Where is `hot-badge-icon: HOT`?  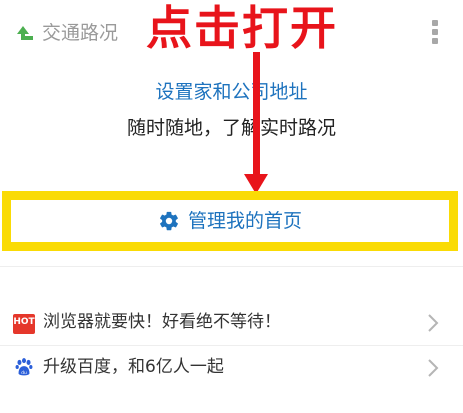 hot-badge-icon: HOT is located at coordinates (24, 324).